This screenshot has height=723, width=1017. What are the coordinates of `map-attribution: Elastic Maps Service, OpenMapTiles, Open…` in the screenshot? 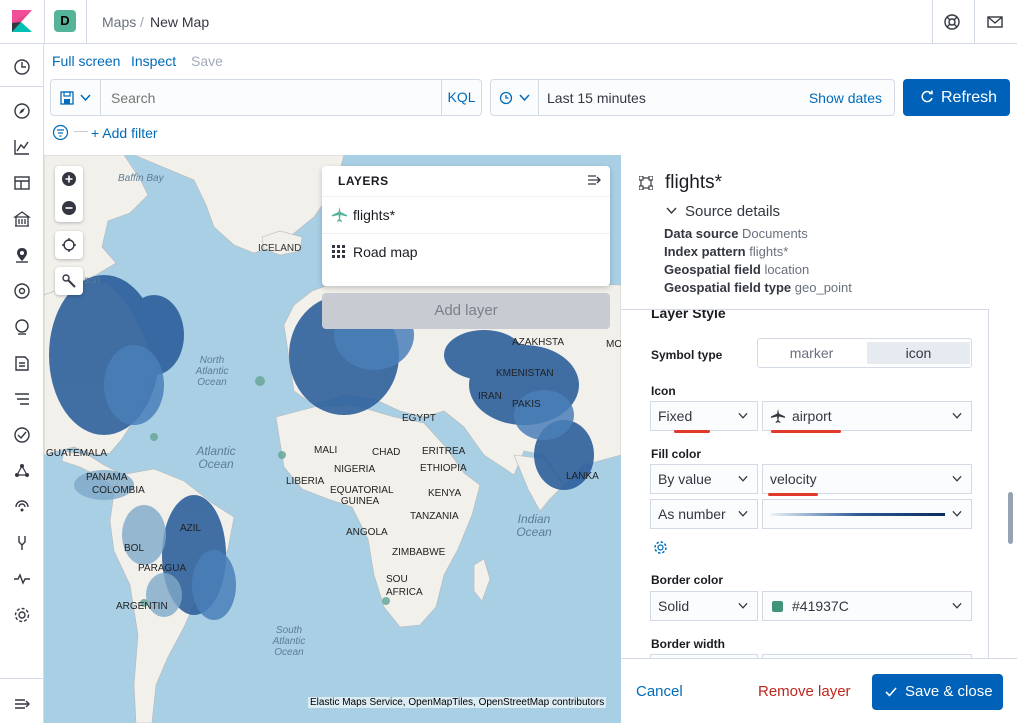 It's located at (457, 702).